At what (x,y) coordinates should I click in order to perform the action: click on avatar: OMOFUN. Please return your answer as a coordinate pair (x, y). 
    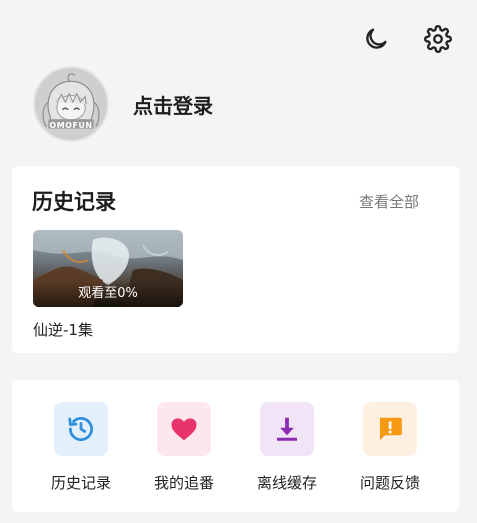
    Looking at the image, I should click on (71, 104).